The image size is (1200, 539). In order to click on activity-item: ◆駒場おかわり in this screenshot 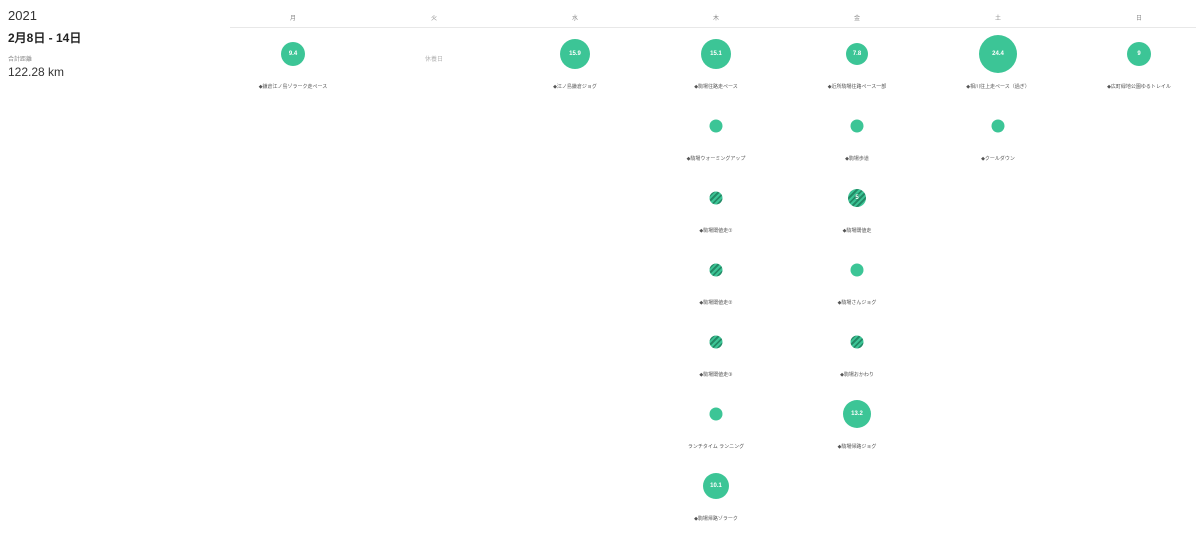, I will do `click(857, 351)`.